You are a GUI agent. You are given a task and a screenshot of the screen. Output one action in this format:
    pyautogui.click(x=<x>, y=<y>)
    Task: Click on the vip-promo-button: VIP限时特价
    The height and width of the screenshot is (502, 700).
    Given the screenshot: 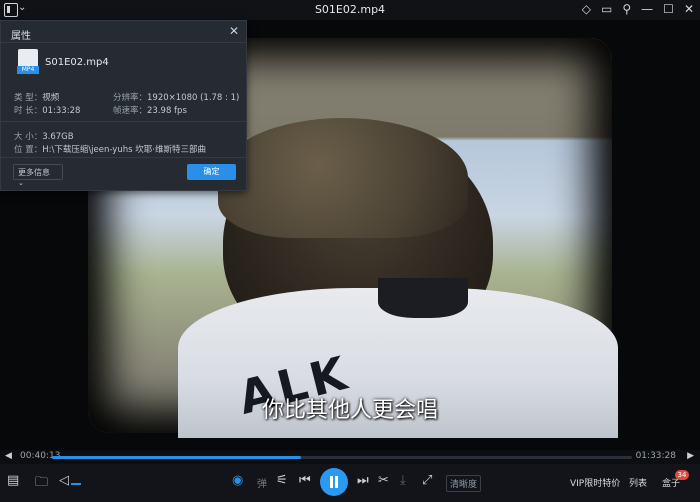 What is the action you would take?
    pyautogui.click(x=595, y=482)
    